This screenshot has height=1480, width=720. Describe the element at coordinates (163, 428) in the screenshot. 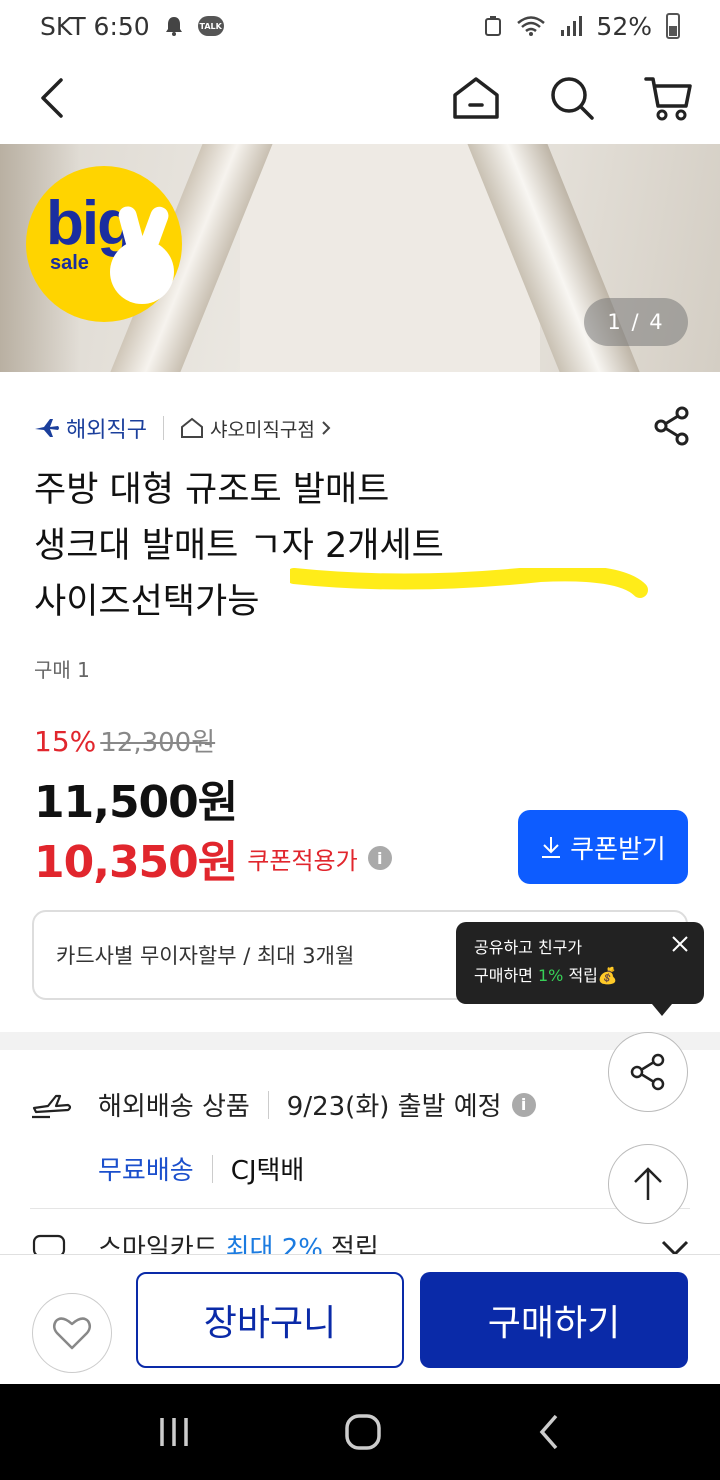

I see `seller-divider` at that location.